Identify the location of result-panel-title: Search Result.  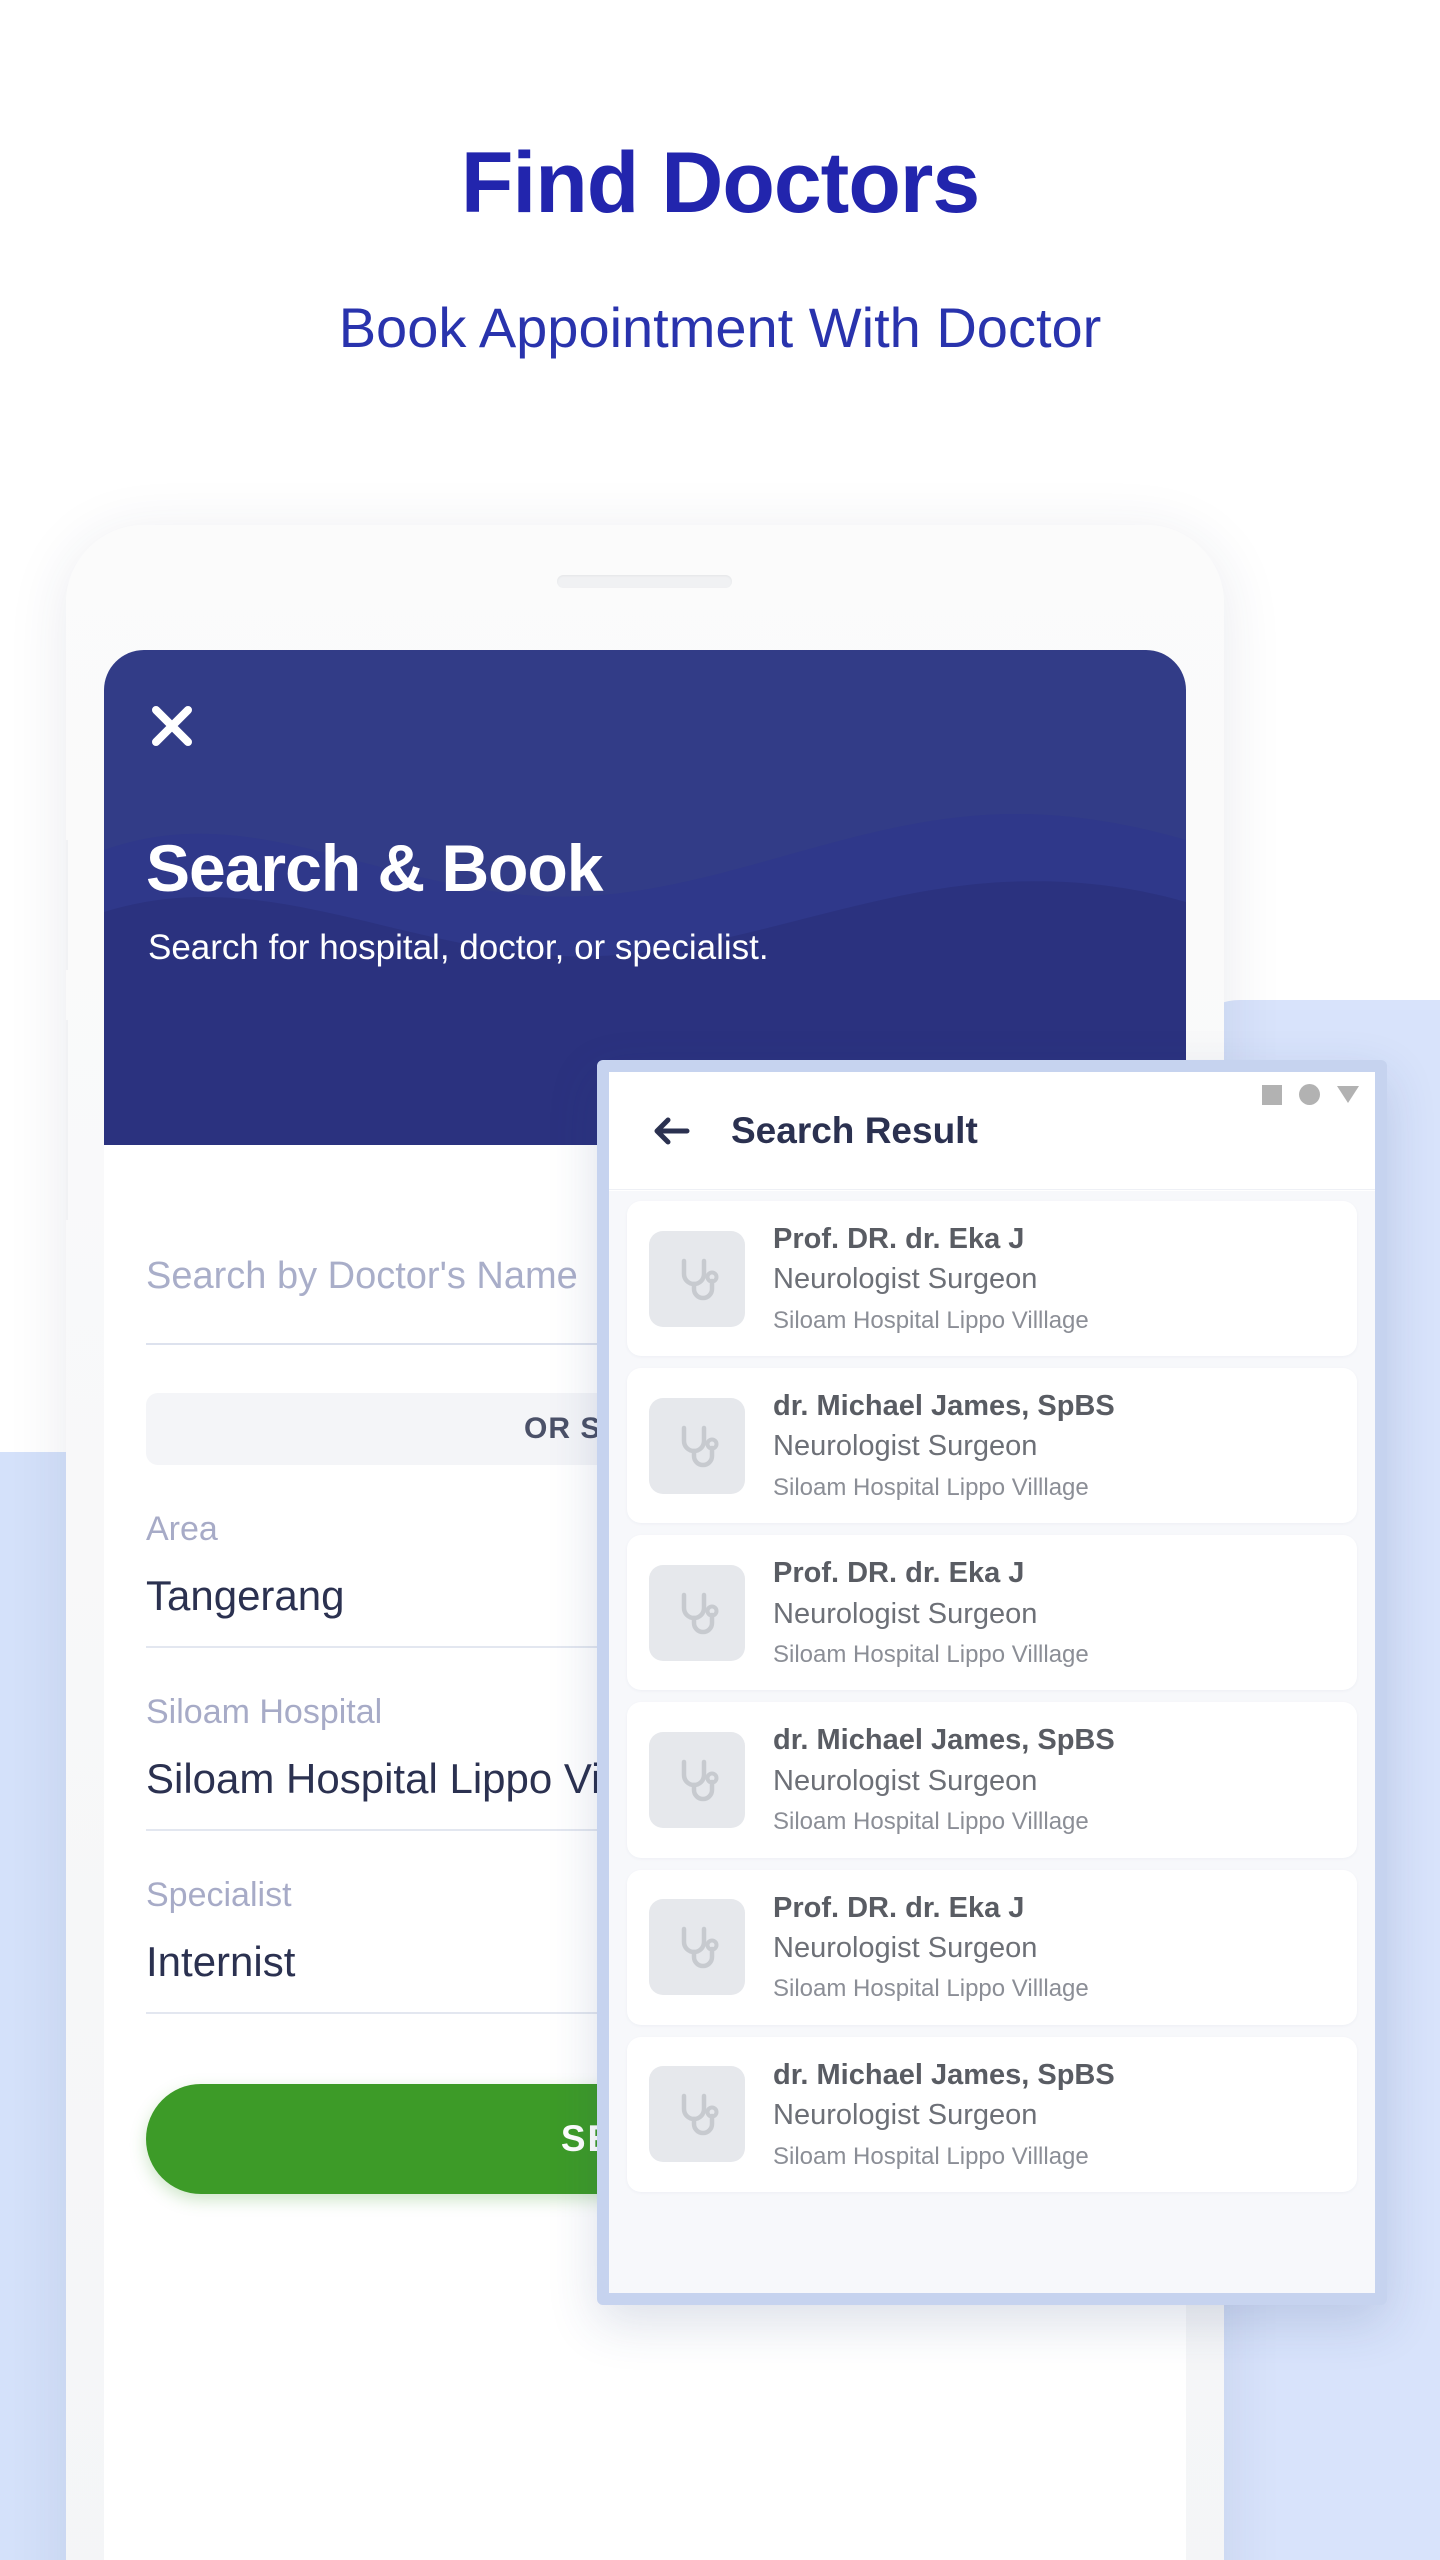
(854, 1130).